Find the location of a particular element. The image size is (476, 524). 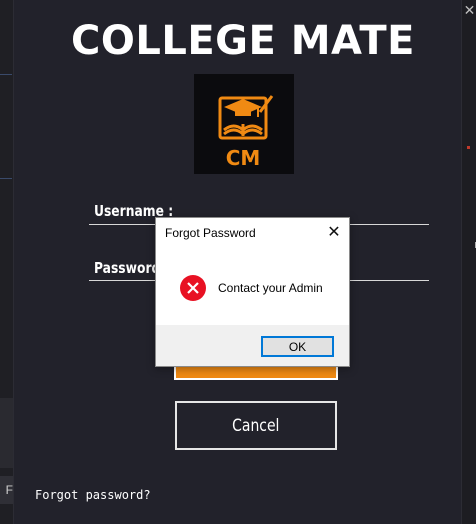

dialog-body: Contact your Admin is located at coordinates (252, 286).